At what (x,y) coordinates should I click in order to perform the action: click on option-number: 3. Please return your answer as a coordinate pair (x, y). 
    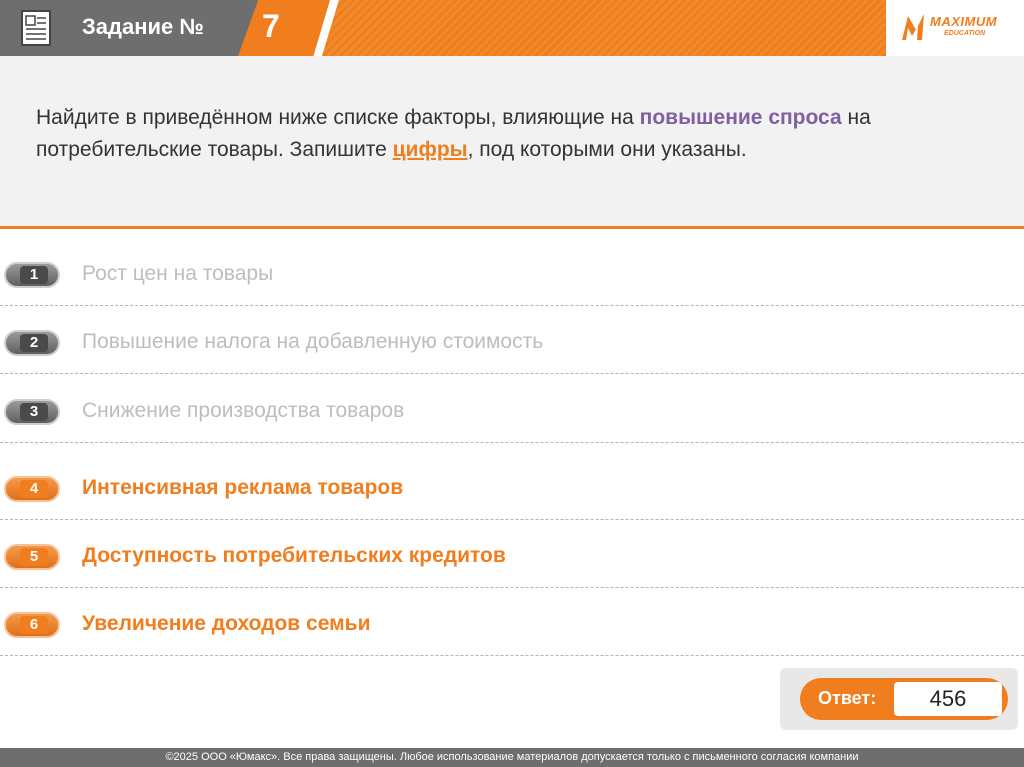
    Looking at the image, I should click on (34, 412).